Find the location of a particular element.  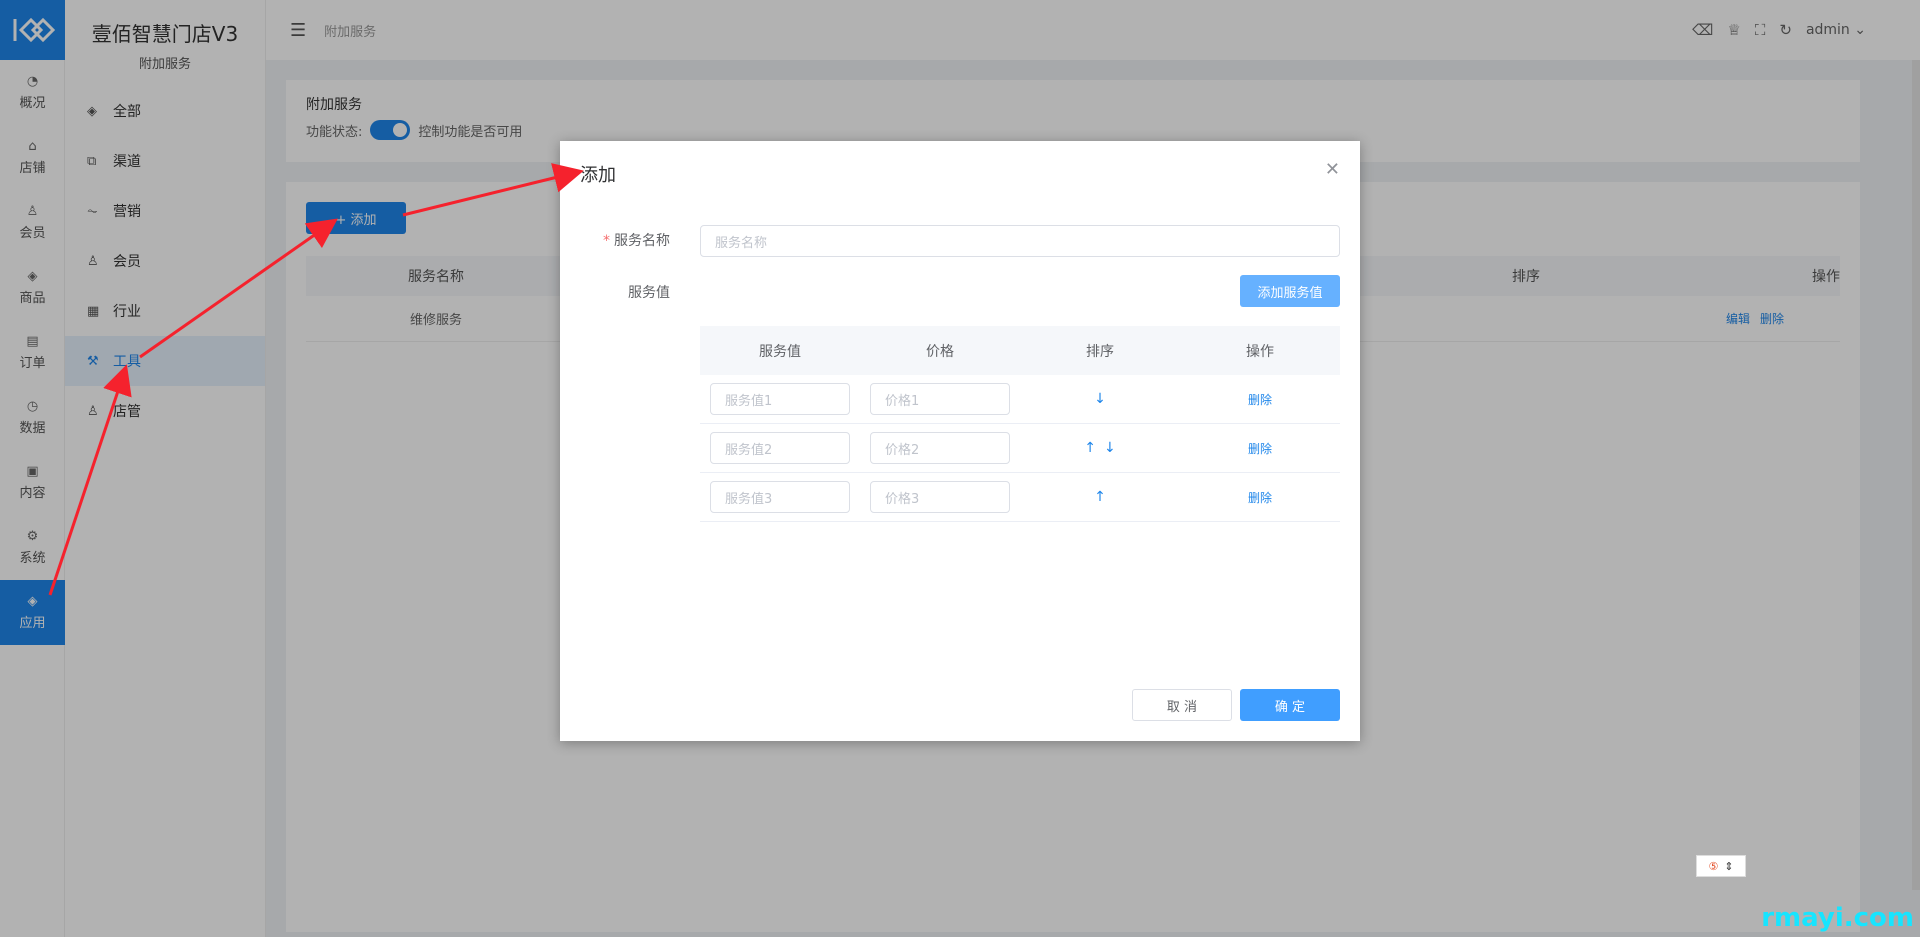

price-input: 价格3 is located at coordinates (940, 497).